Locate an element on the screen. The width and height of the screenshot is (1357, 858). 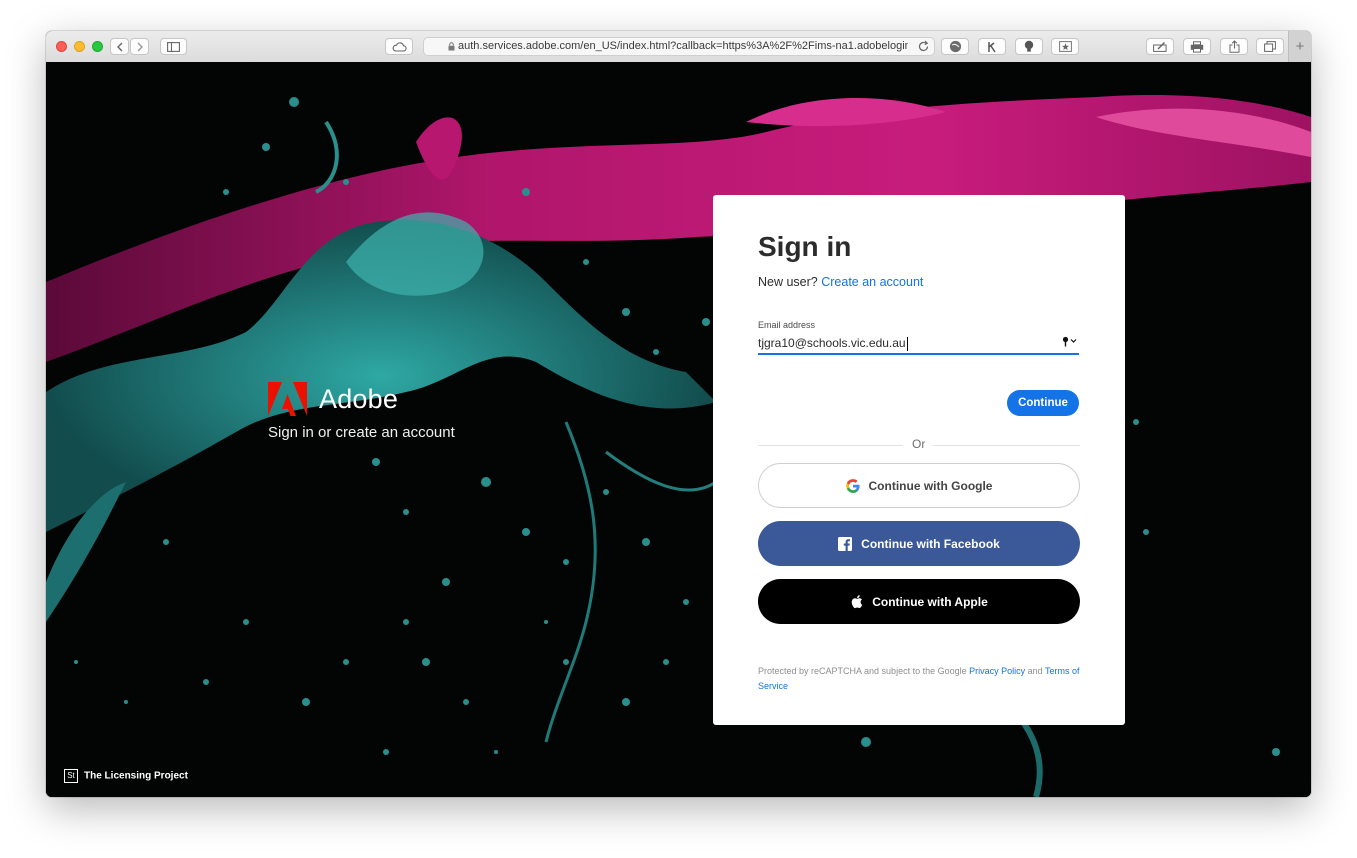
icloud-tabs-button is located at coordinates (399, 46).